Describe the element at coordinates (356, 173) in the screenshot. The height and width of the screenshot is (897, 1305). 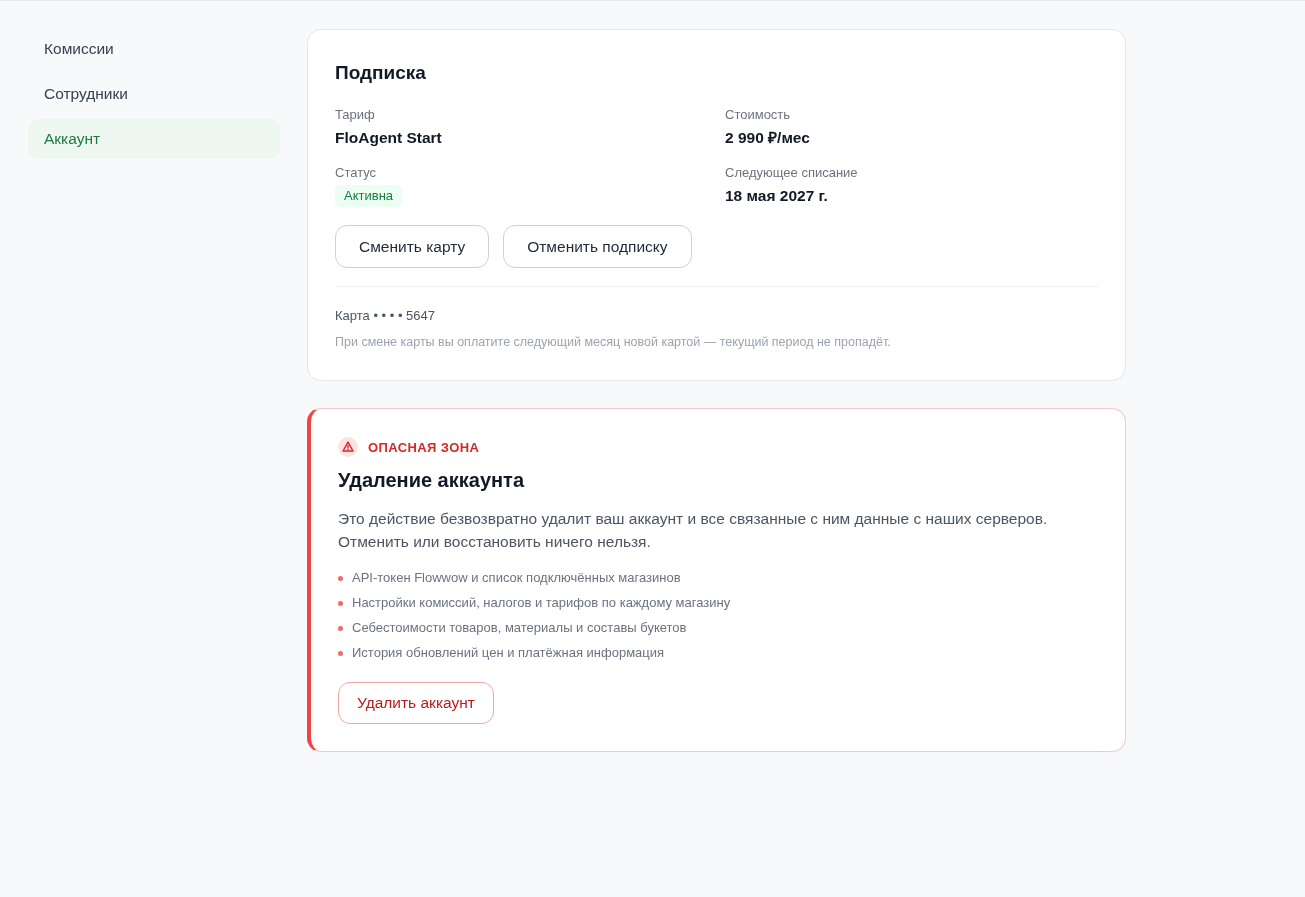
I see `field-label: Статус` at that location.